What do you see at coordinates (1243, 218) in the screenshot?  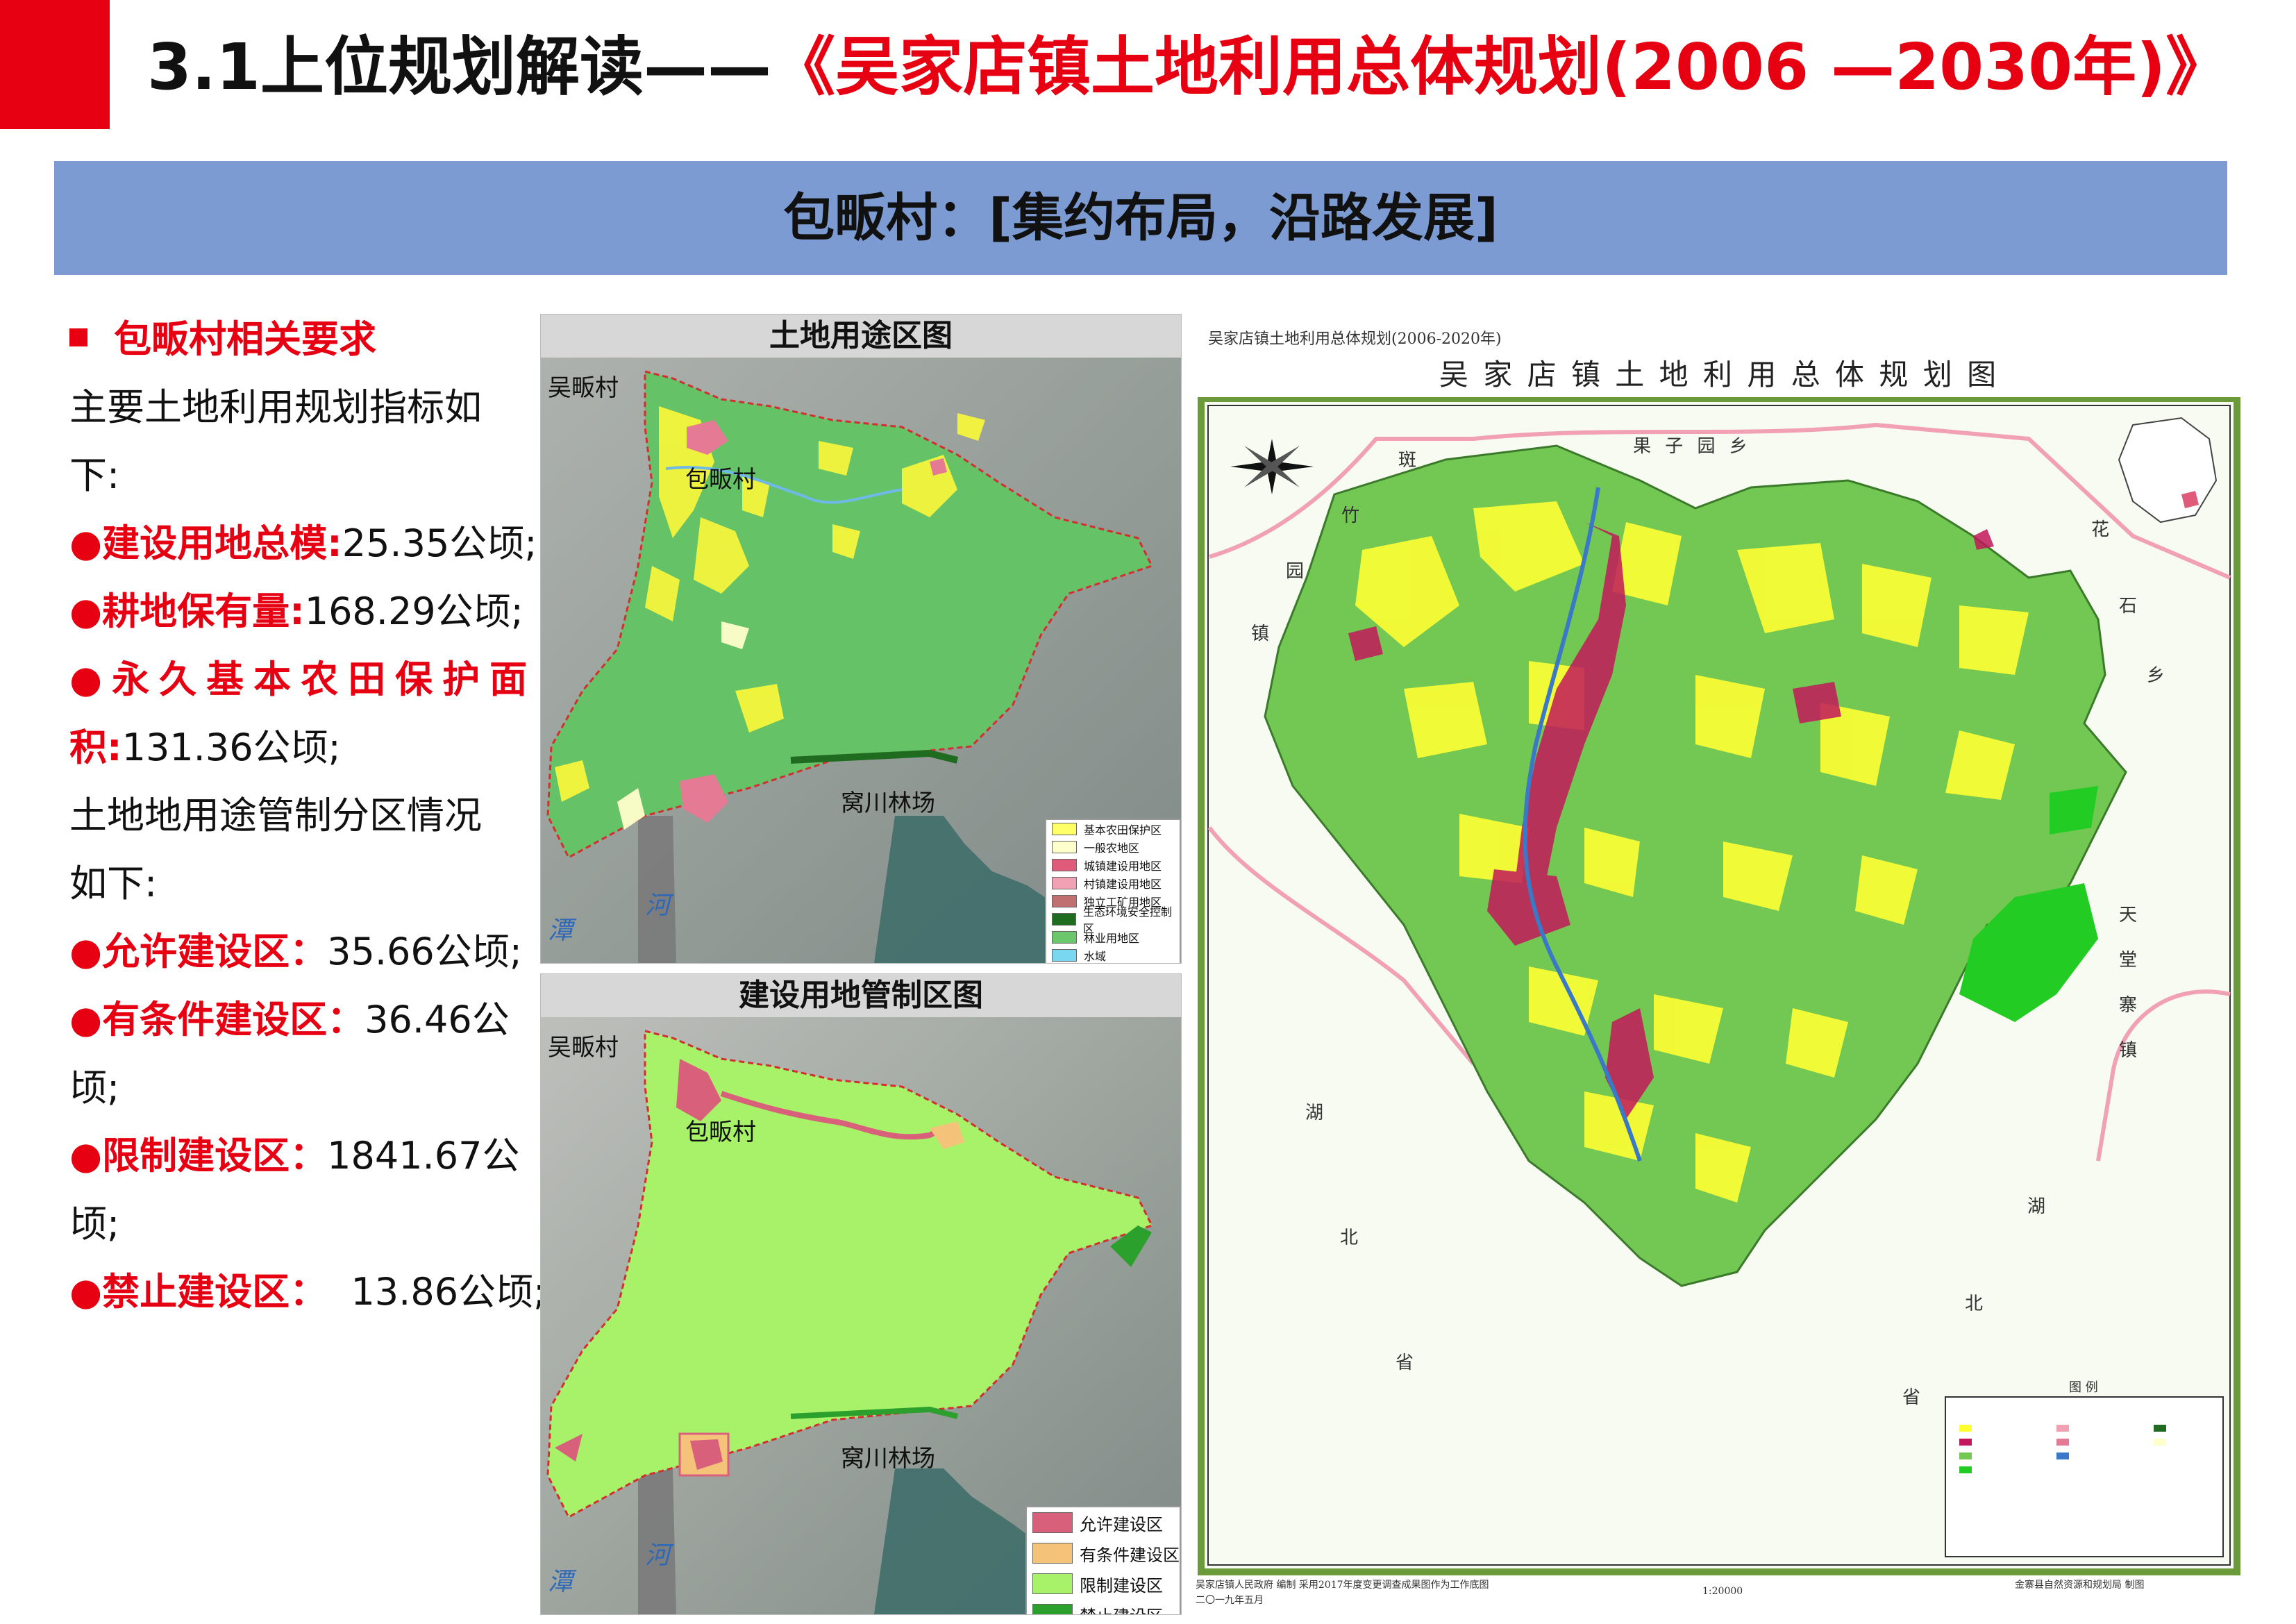 I see `subtitle-tag: [集约布局，沿路发展]` at bounding box center [1243, 218].